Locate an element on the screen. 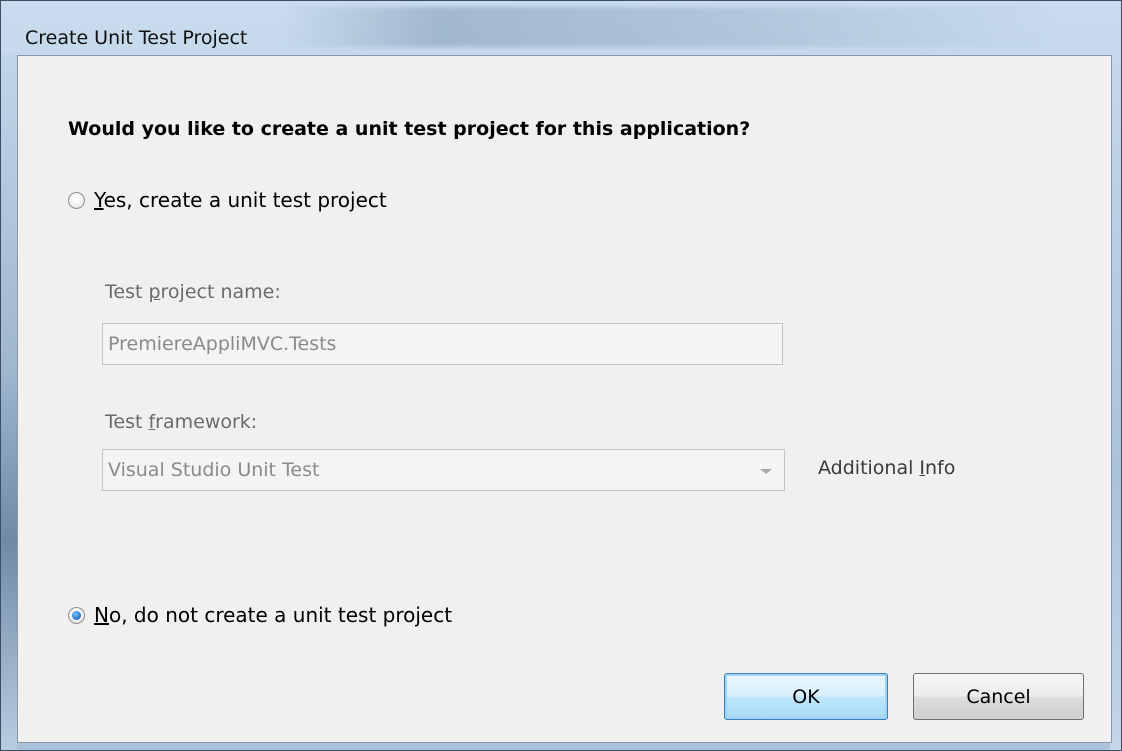 This screenshot has width=1122, height=751. cancel-button: Cancel is located at coordinates (998, 696).